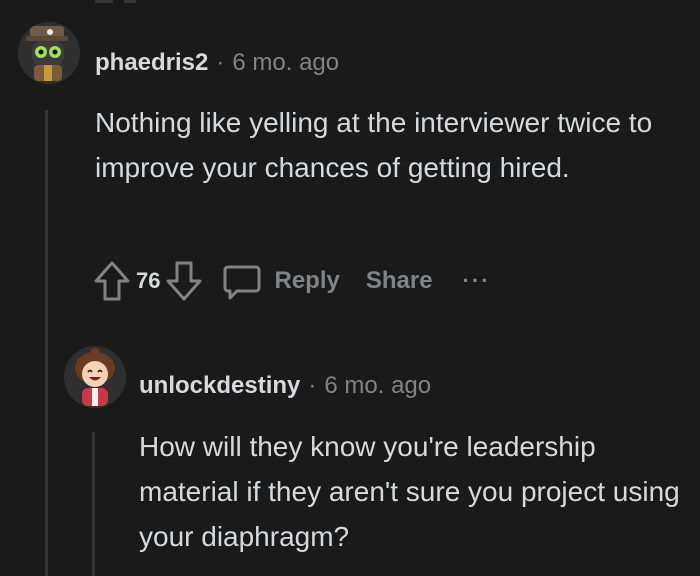 This screenshot has height=576, width=700. I want to click on more-icon: ···, so click(476, 280).